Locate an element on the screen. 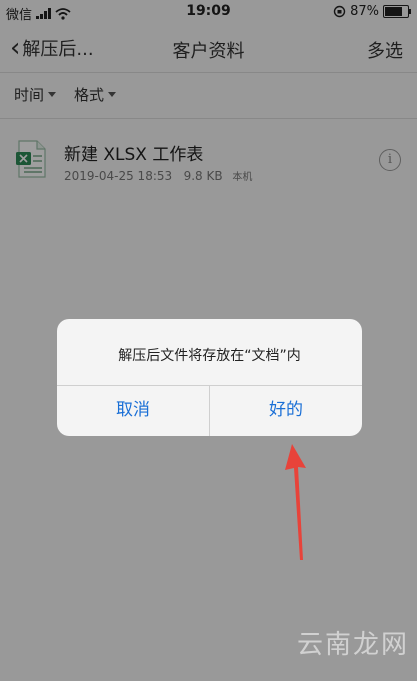  alert-message: 解压后文件将存放在“文档”内 is located at coordinates (209, 356).